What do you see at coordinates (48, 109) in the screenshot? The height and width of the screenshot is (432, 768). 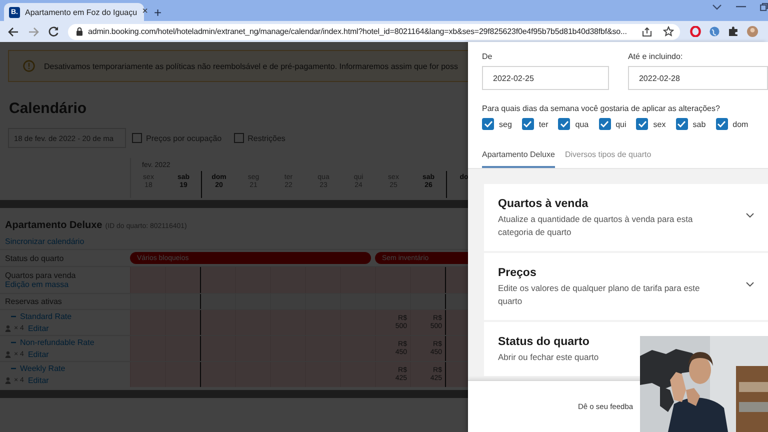 I see `page-title: Calendário` at bounding box center [48, 109].